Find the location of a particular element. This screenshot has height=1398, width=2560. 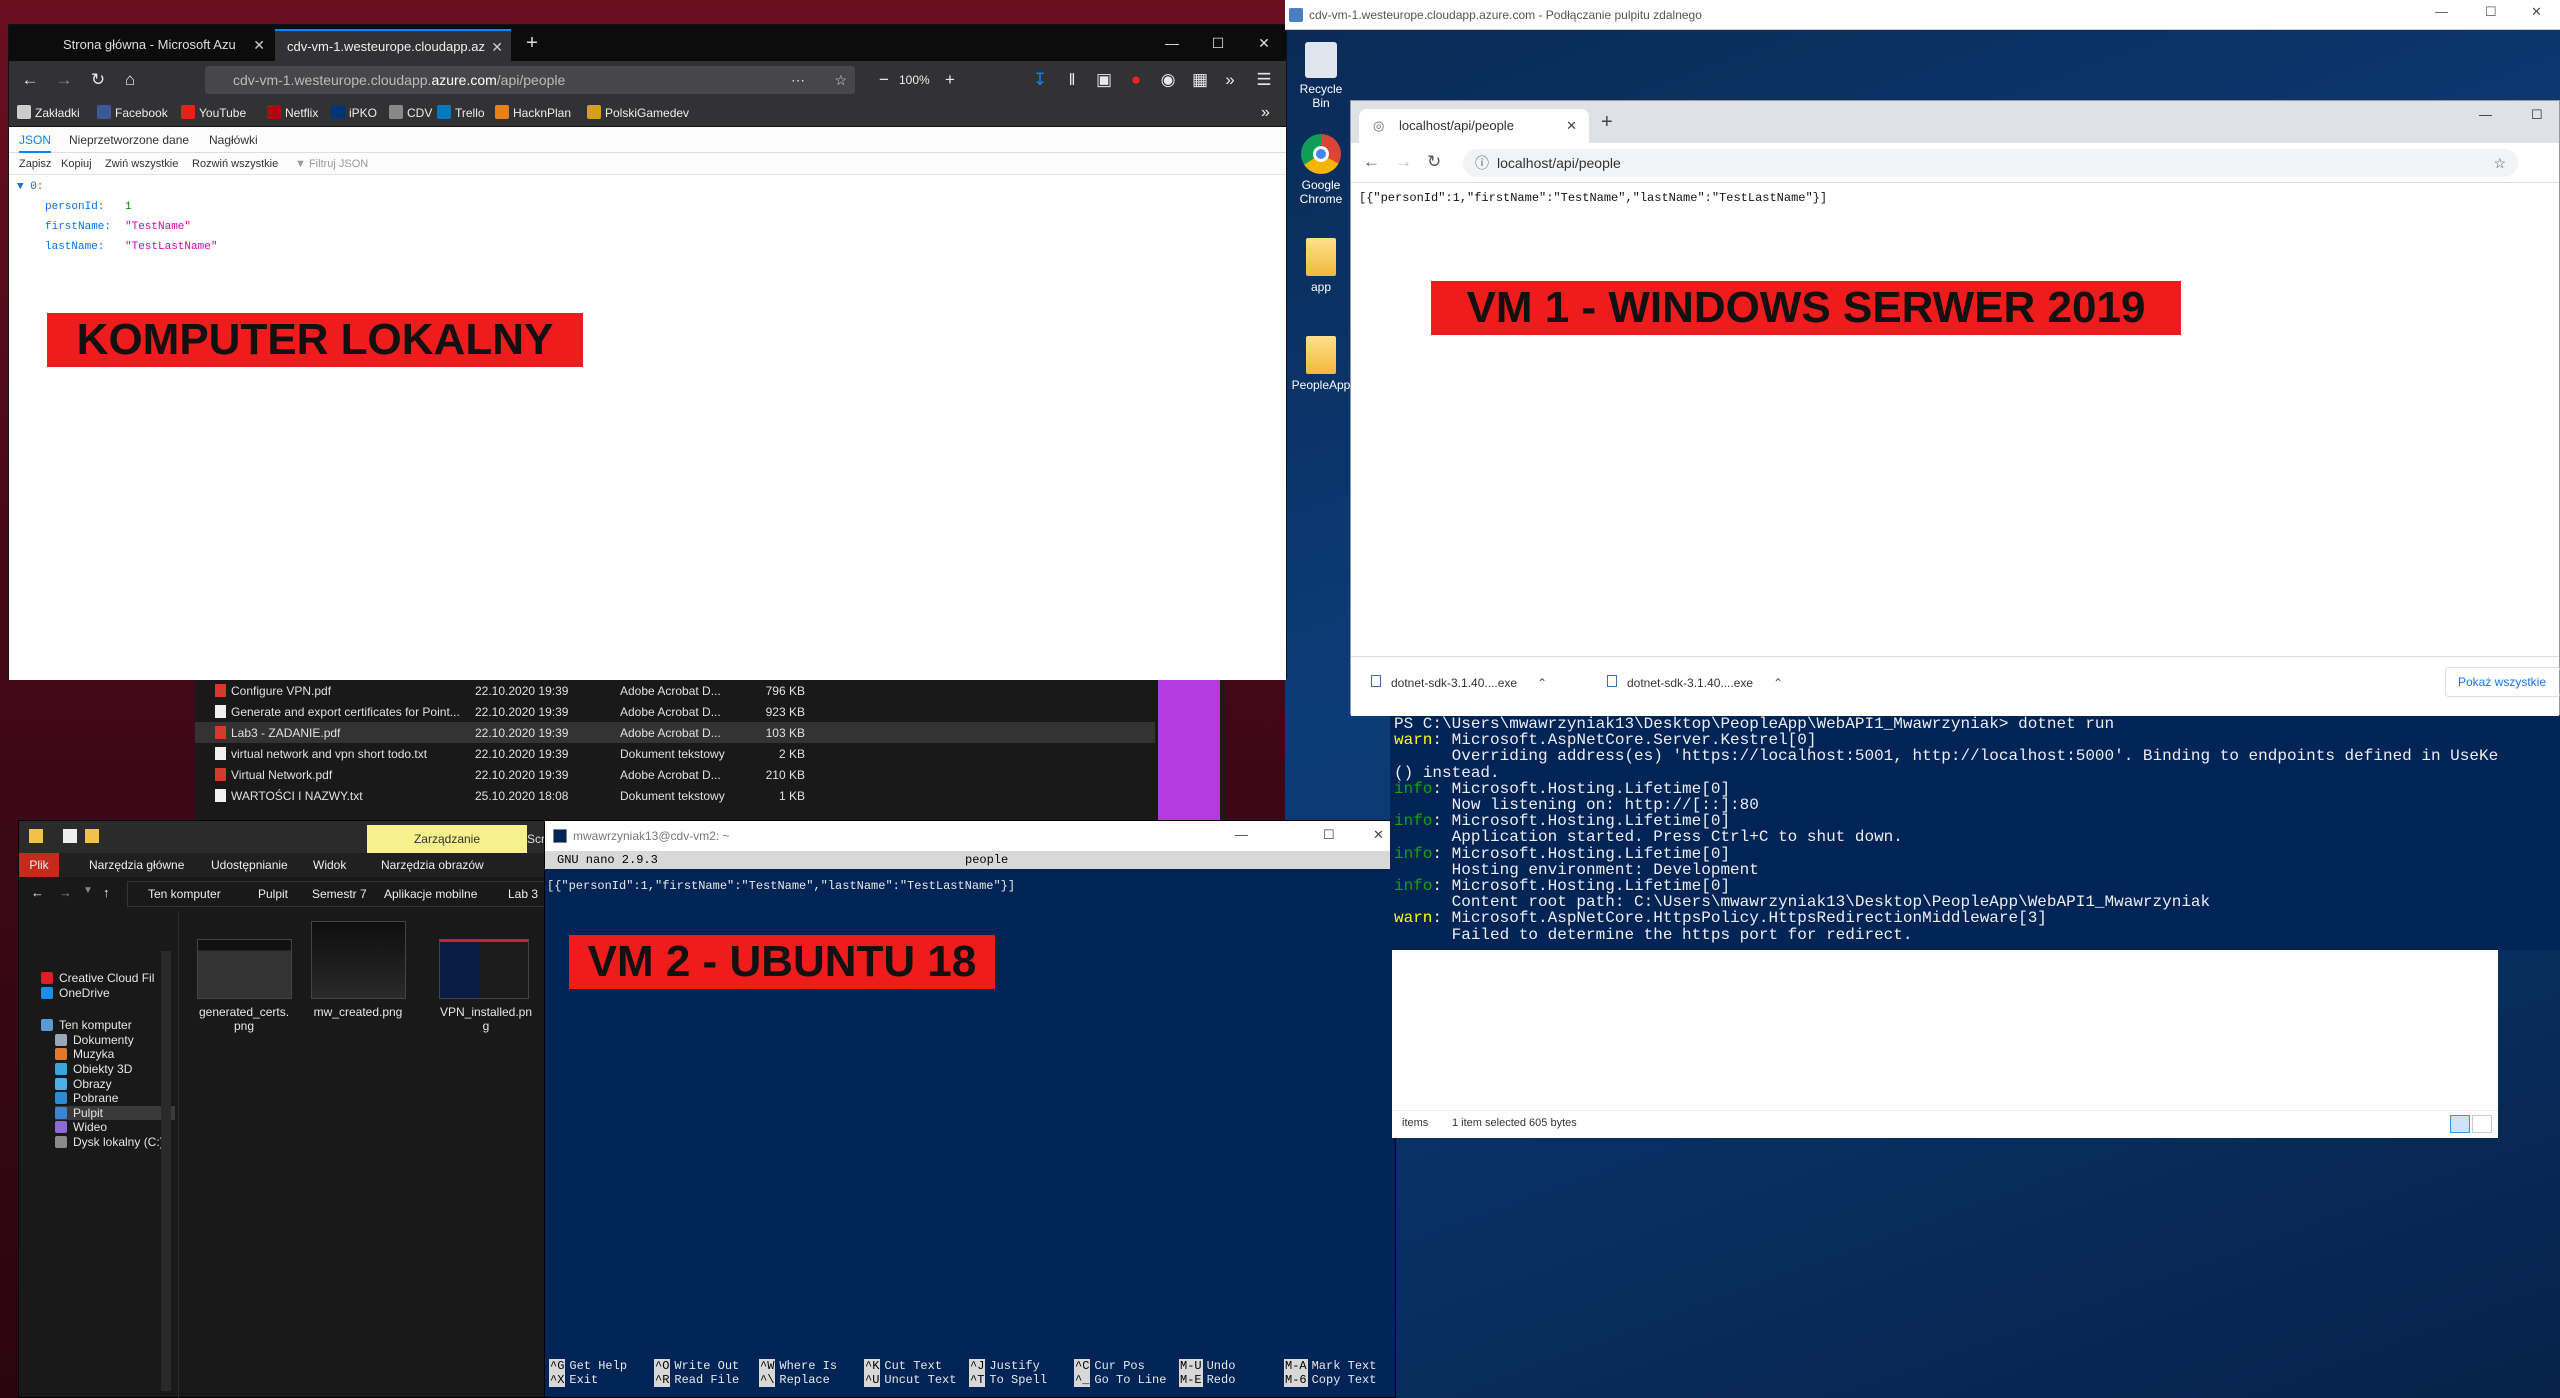

ribbon-view: Widok is located at coordinates (329, 865).